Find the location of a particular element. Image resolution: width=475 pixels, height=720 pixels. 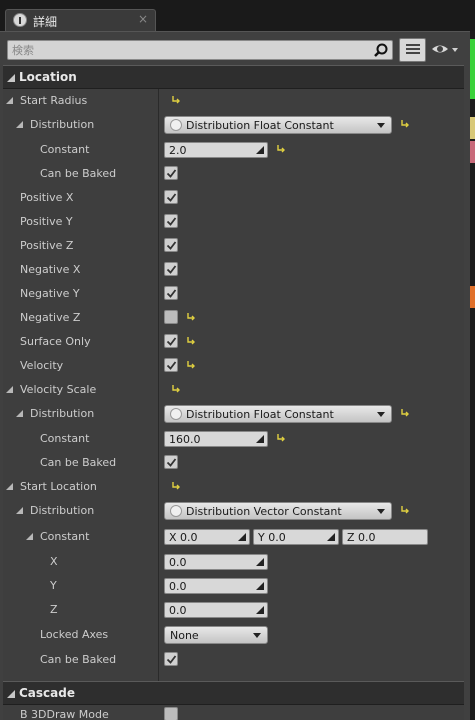

vector-y-field: Y 0.0 is located at coordinates (296, 537).